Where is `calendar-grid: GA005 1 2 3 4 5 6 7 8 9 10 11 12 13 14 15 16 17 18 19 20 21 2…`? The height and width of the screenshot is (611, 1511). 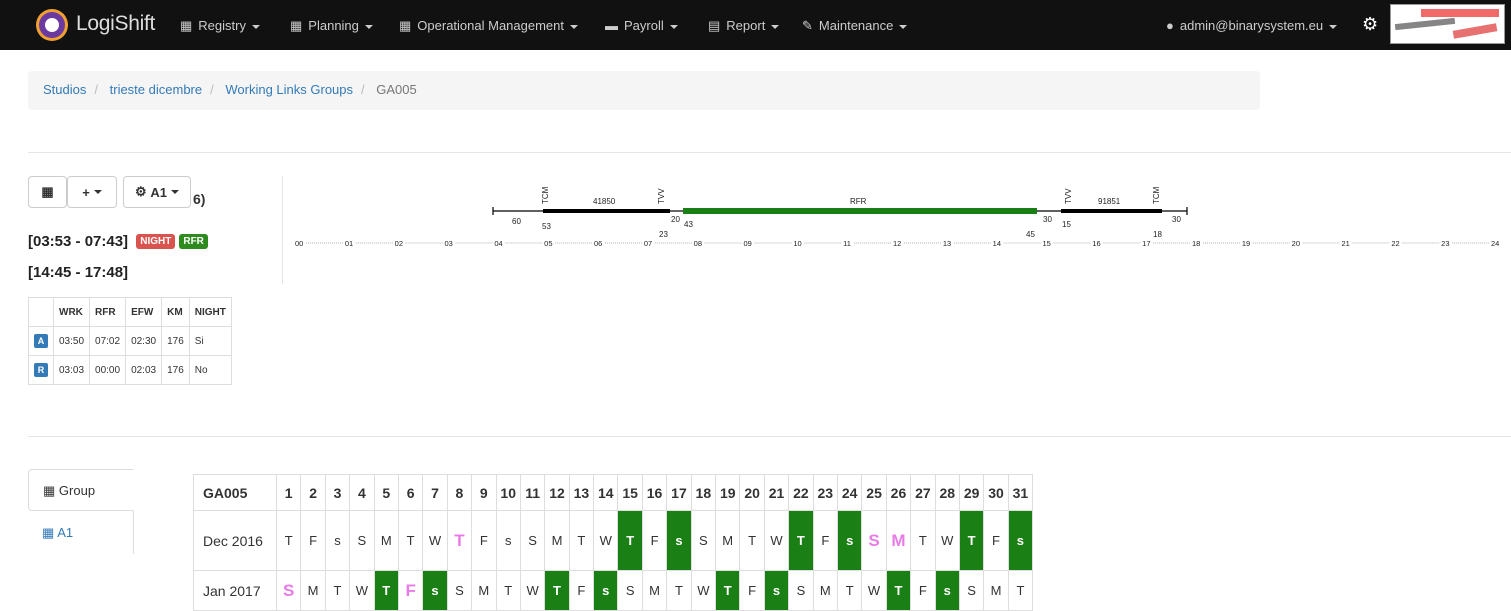
calendar-grid: GA005 1 2 3 4 5 6 7 8 9 10 11 12 13 14 15 16 17 18 19 20 21 2… is located at coordinates (613, 542).